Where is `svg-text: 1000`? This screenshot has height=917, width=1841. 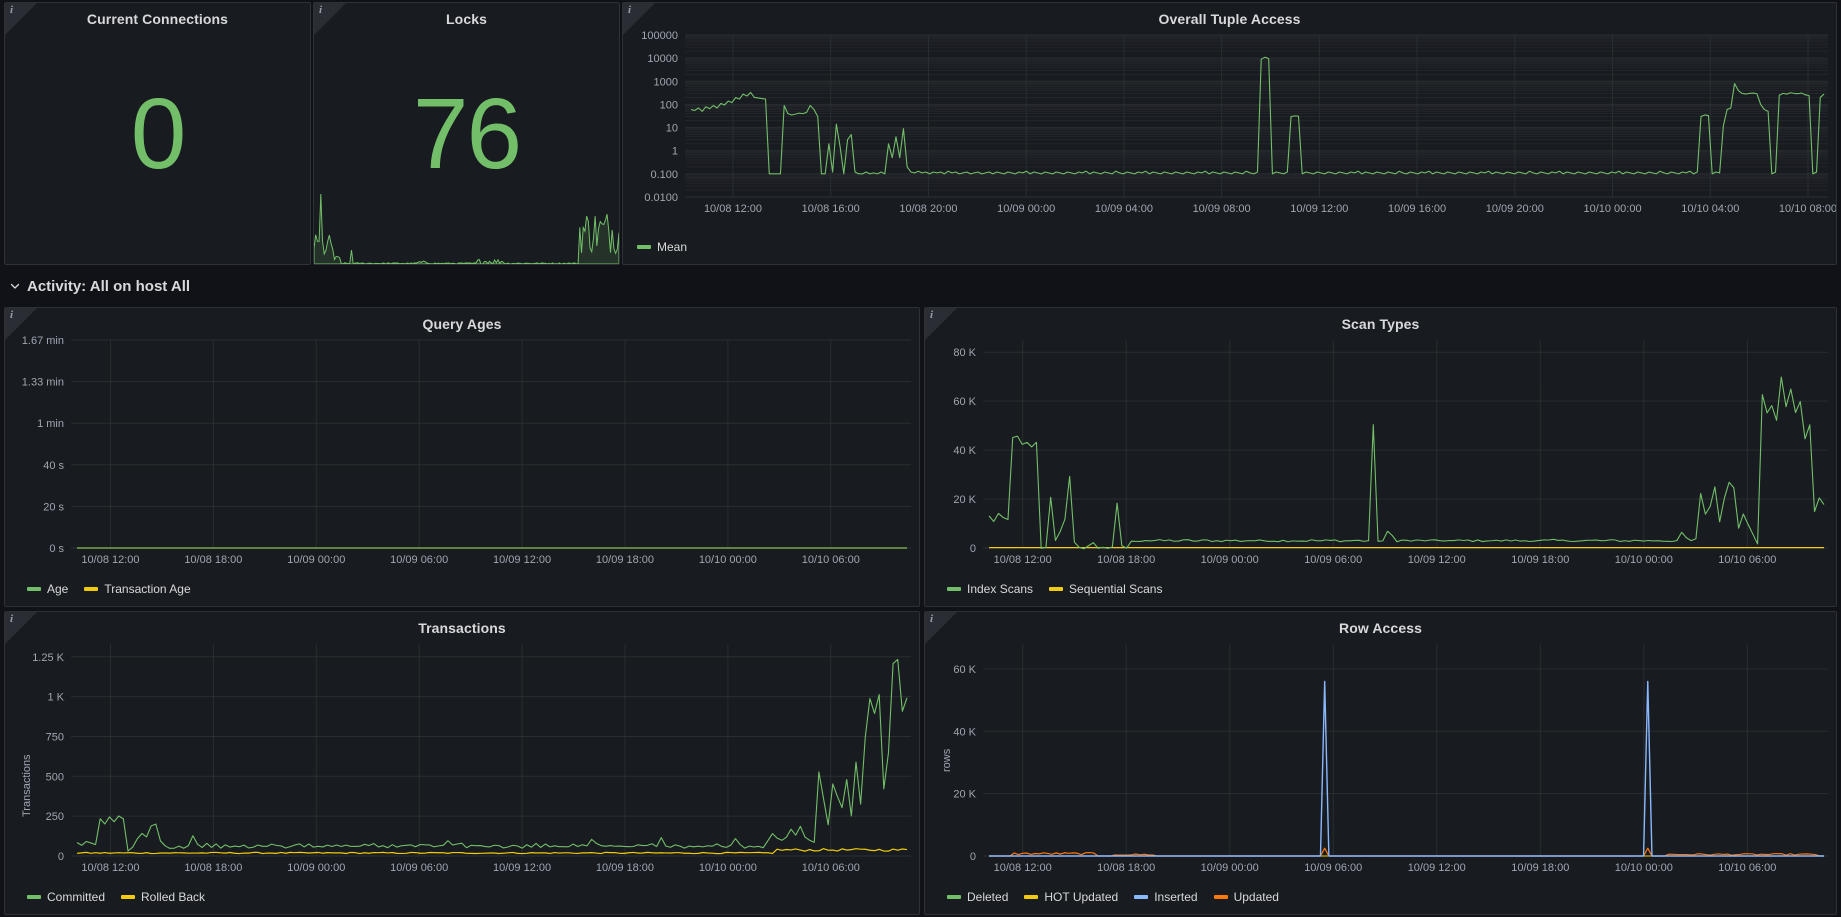 svg-text: 1000 is located at coordinates (666, 82).